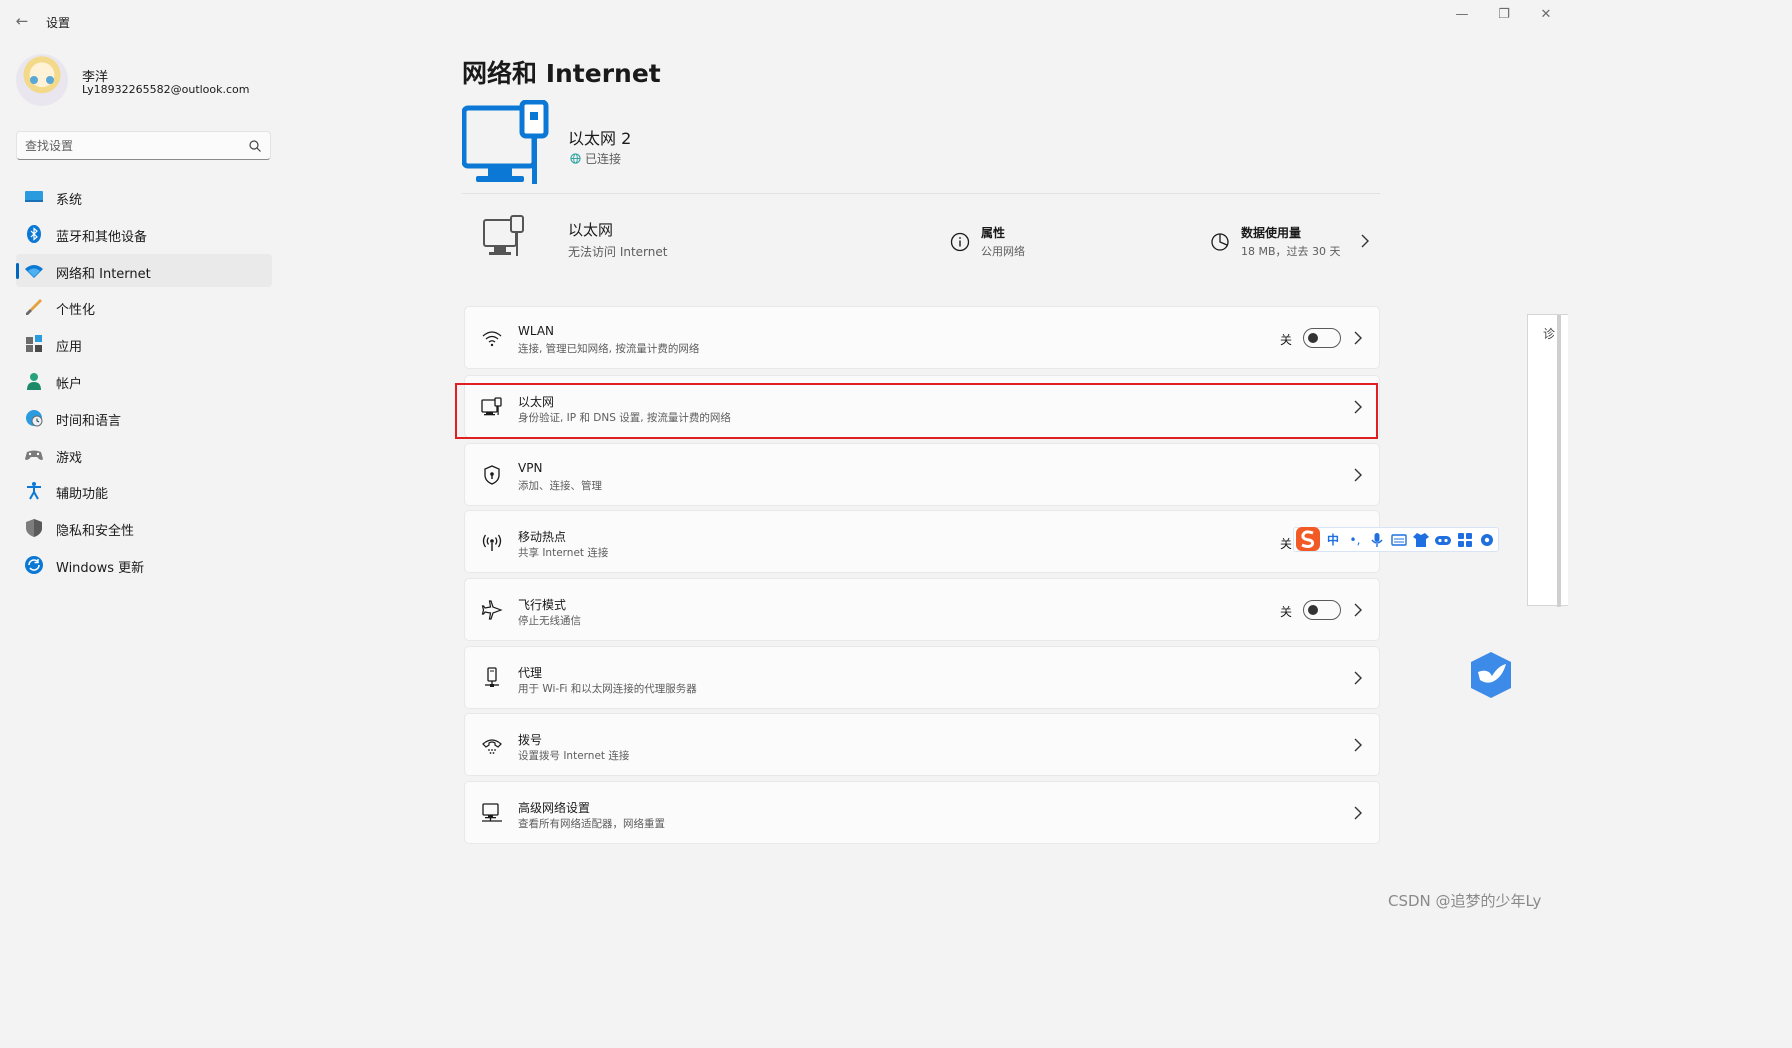 This screenshot has height=1048, width=1792. What do you see at coordinates (69, 384) in the screenshot?
I see `sidebar-item-label: 帐户` at bounding box center [69, 384].